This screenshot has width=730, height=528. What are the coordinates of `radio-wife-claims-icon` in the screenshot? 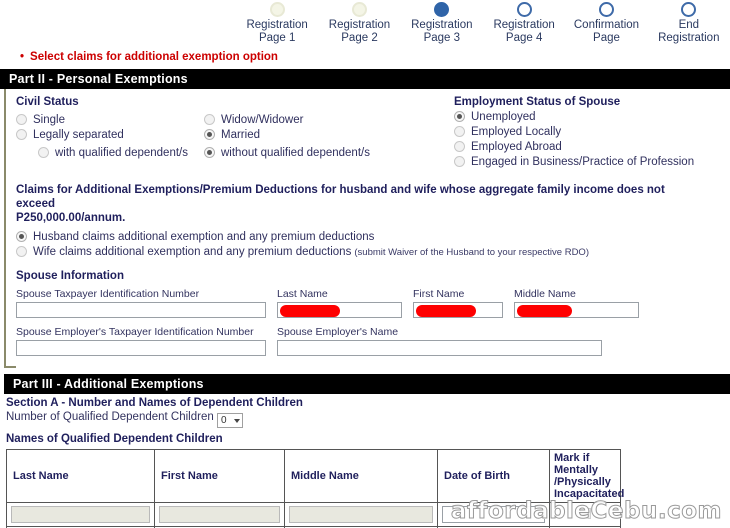 It's located at (21, 251).